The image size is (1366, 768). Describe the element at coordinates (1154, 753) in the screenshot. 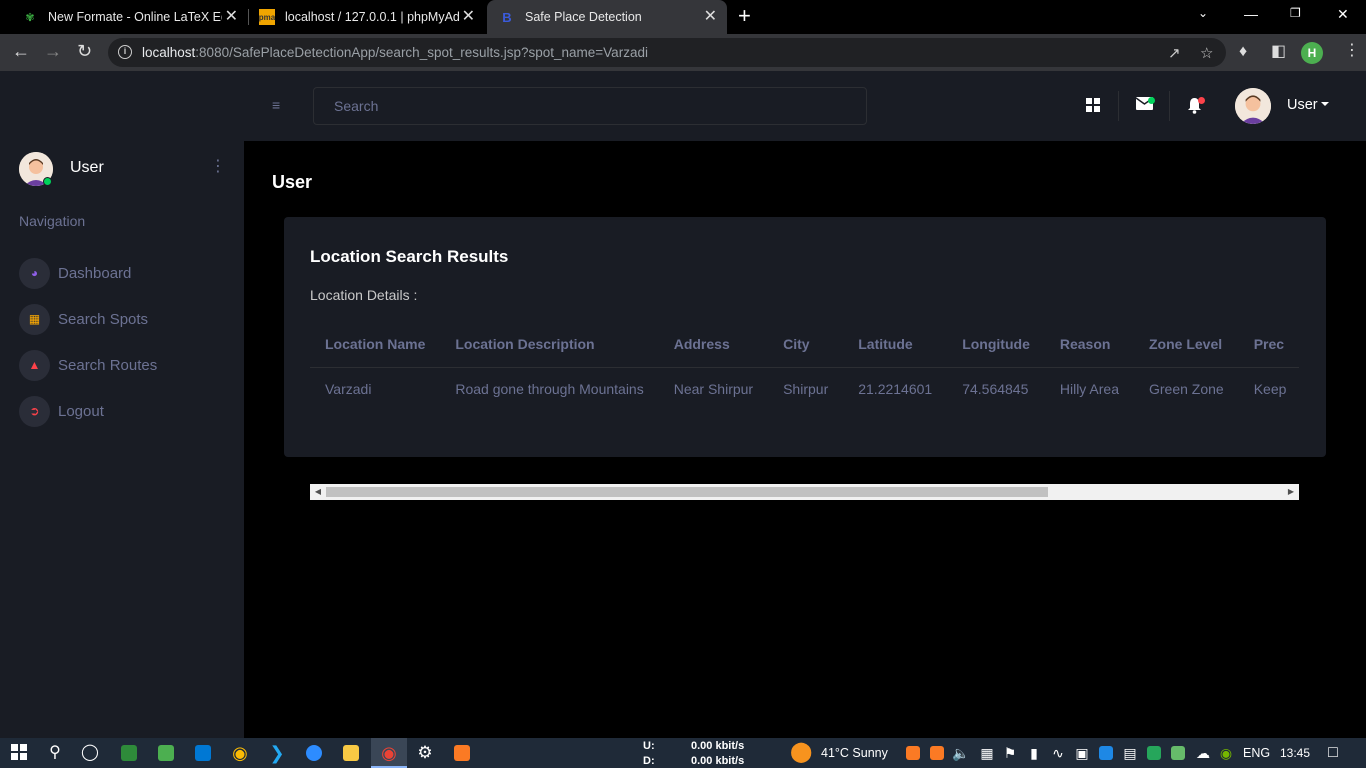

I see `tray-green-icon` at that location.